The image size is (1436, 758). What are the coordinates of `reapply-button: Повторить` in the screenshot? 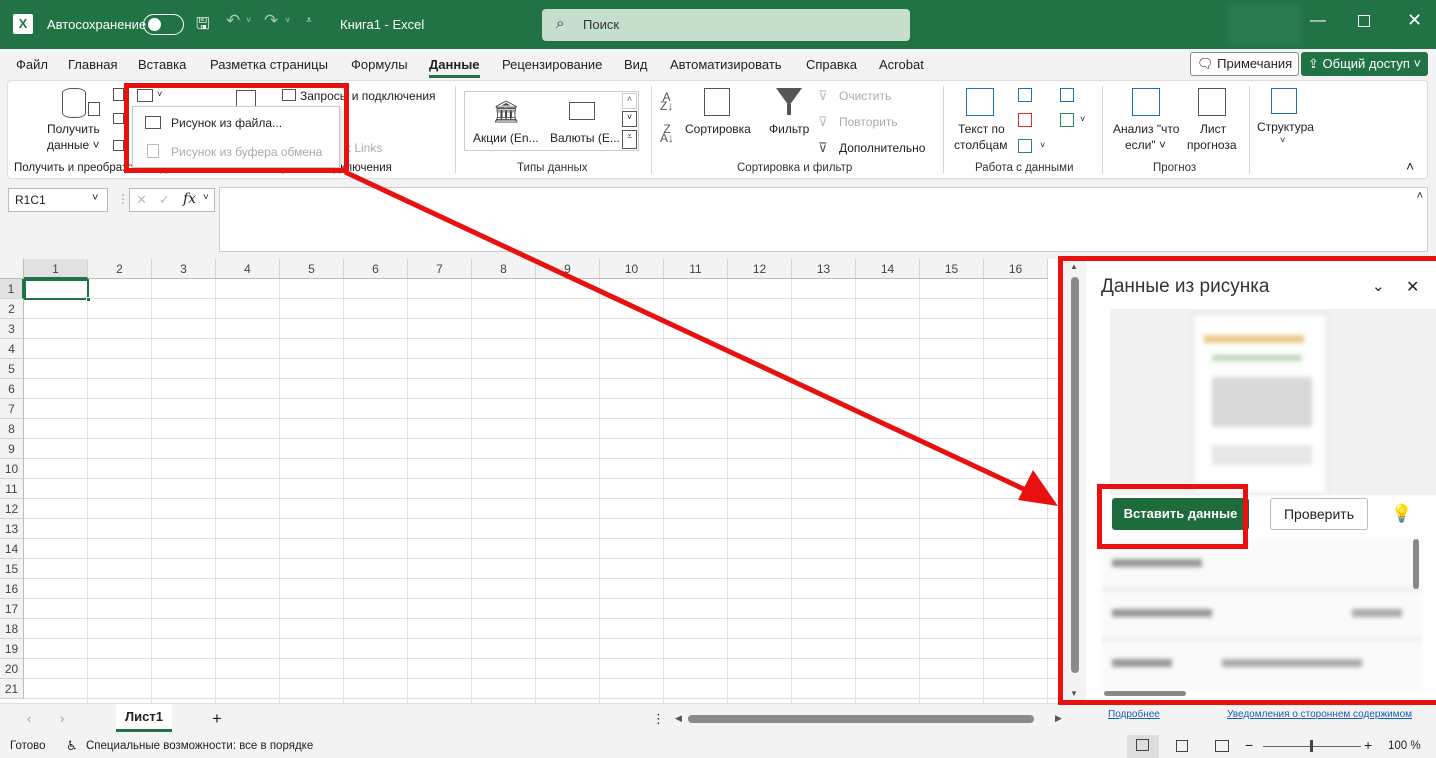 It's located at (868, 122).